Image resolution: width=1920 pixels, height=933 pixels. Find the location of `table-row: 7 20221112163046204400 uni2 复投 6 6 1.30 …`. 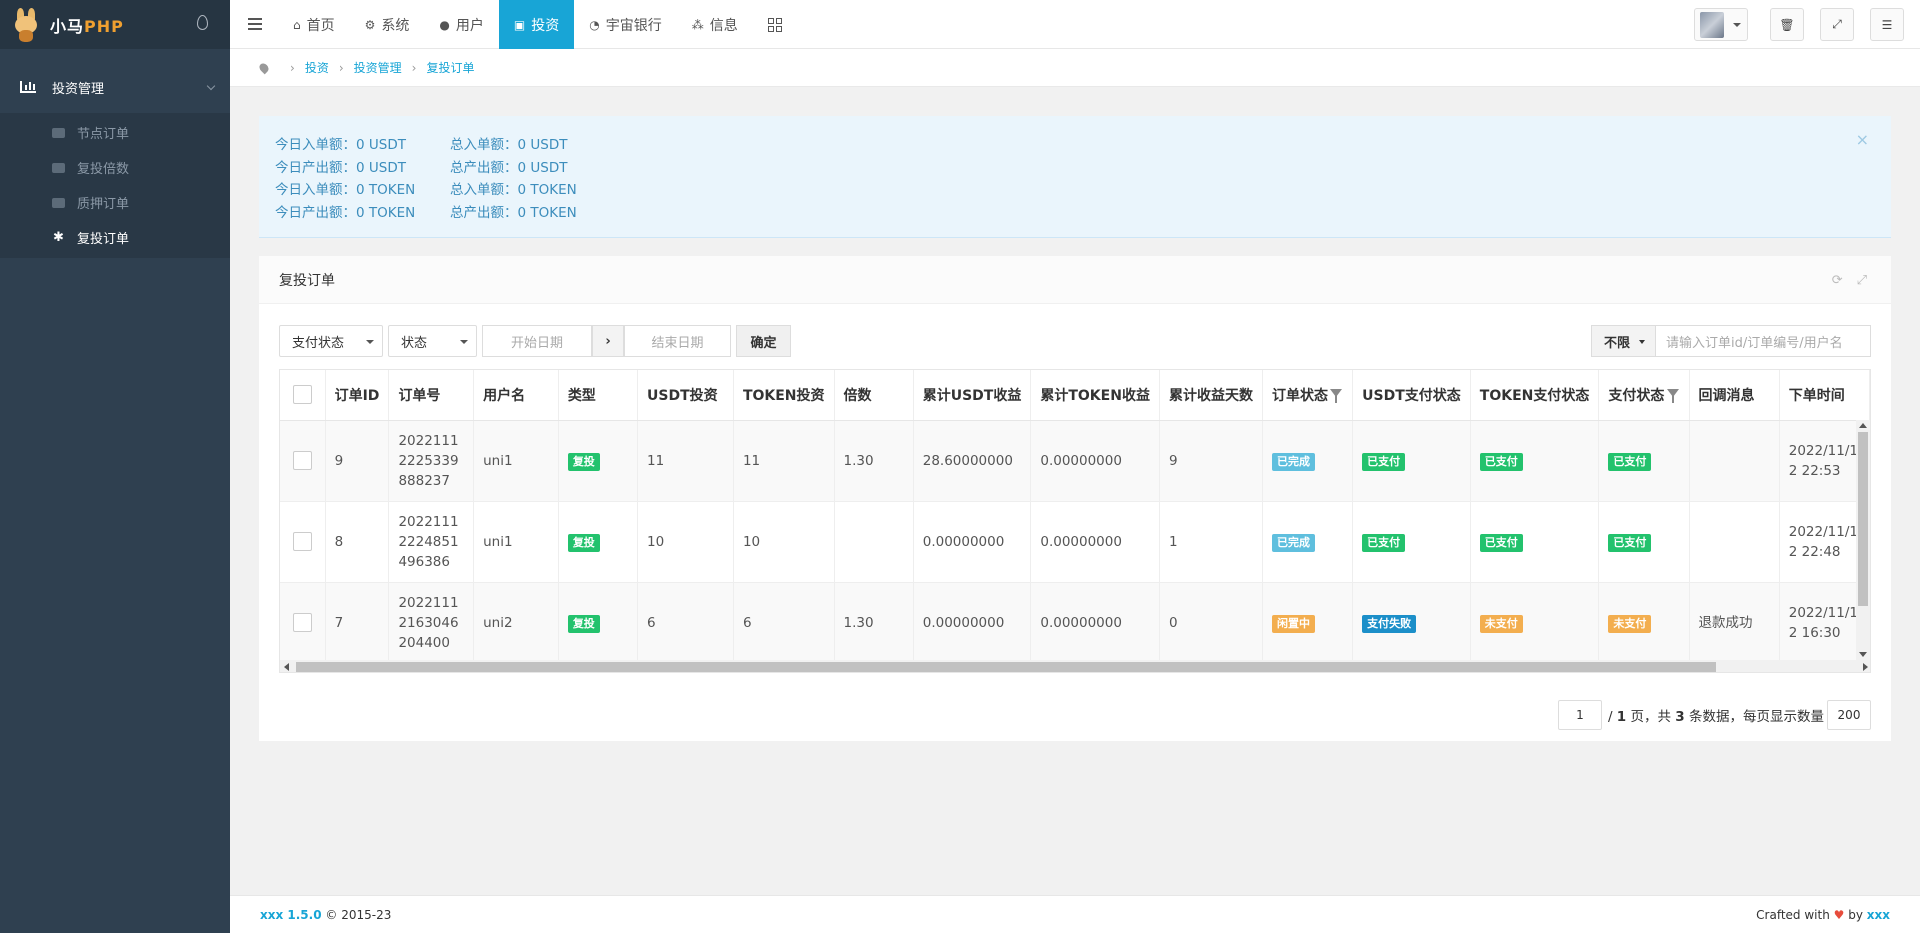

table-row: 7 20221112163046204400 uni2 复投 6 6 1.30 … is located at coordinates (1075, 623).